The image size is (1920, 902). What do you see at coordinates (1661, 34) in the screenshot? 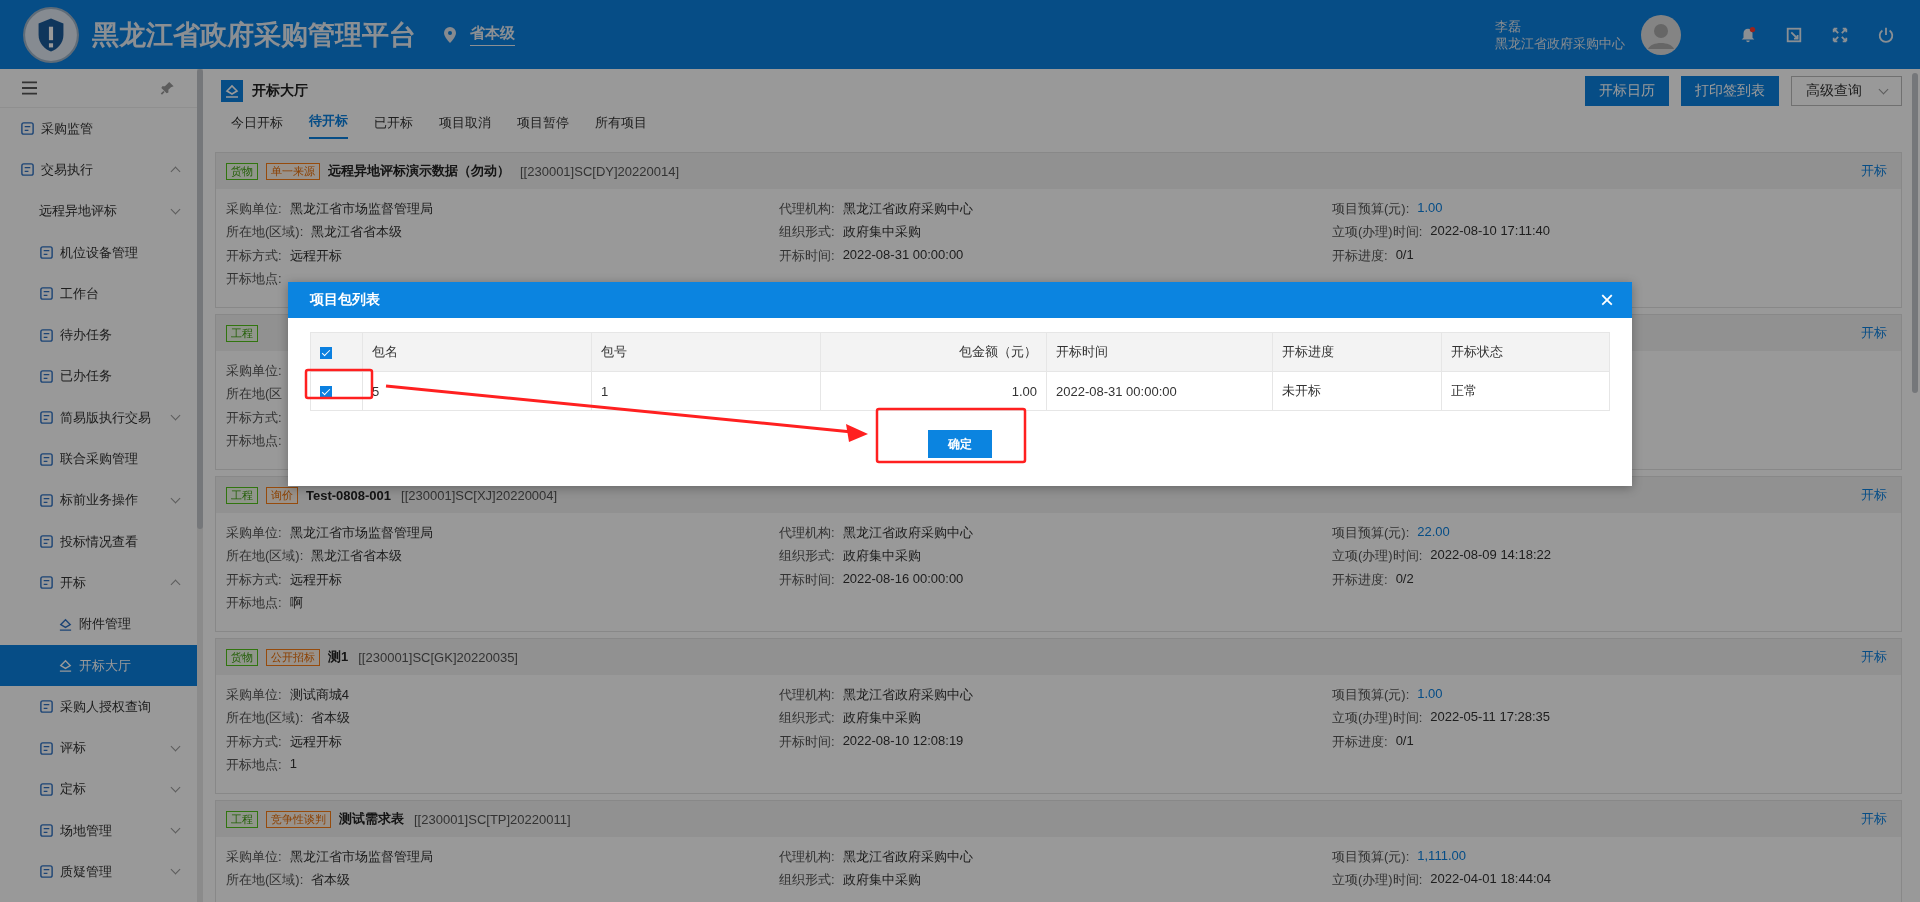
I see `avatar-icon` at bounding box center [1661, 34].